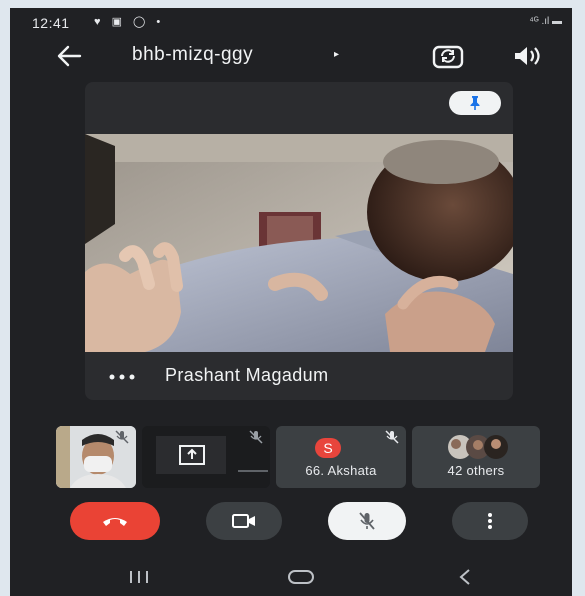 Image resolution: width=585 pixels, height=596 pixels. I want to click on end-call-button, so click(115, 521).